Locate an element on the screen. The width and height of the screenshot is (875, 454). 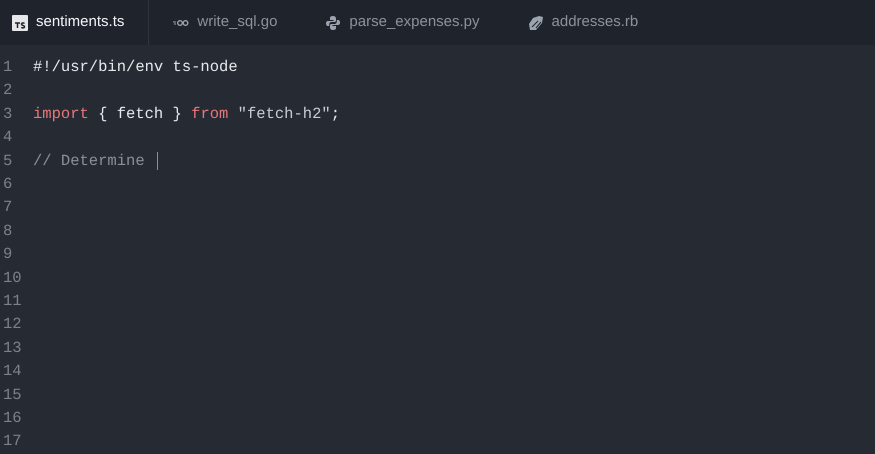
line-number: 12 is located at coordinates (12, 325).